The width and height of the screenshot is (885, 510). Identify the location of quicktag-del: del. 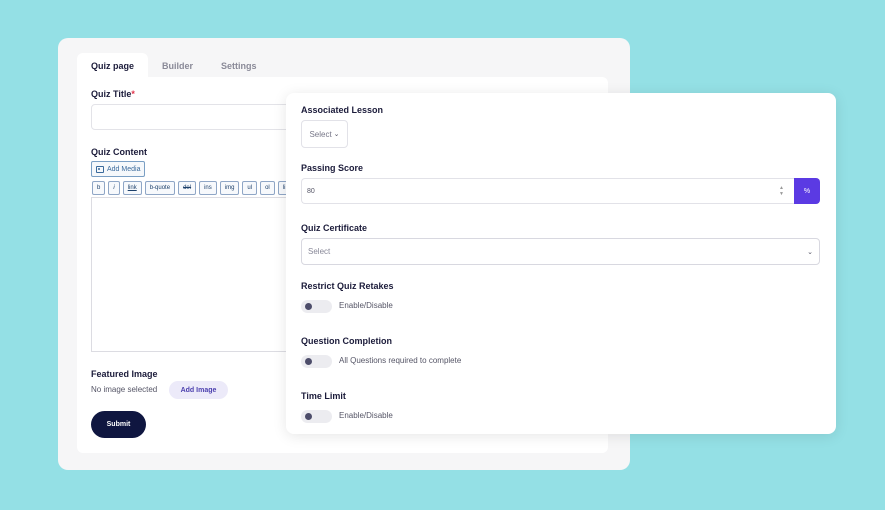
(187, 188).